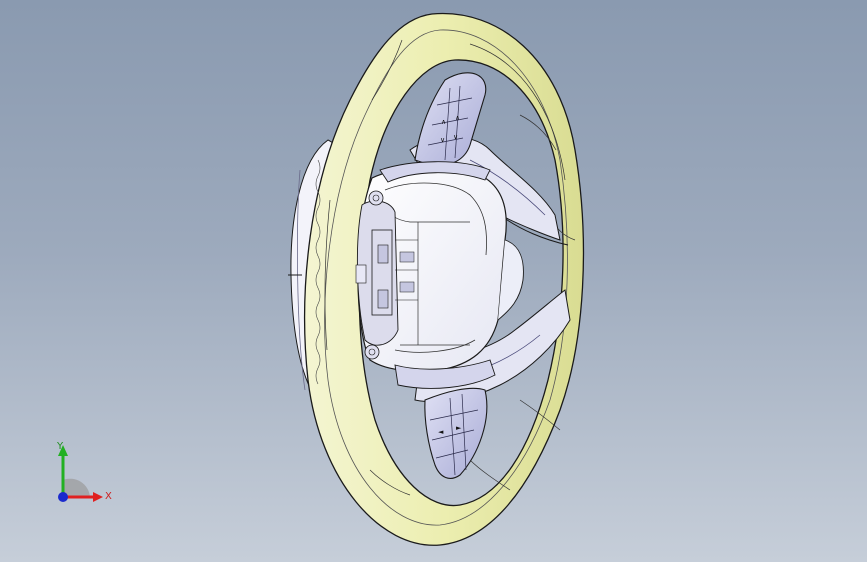 This screenshot has height=562, width=867. Describe the element at coordinates (60, 446) in the screenshot. I see `y-axis-label: Y` at that location.